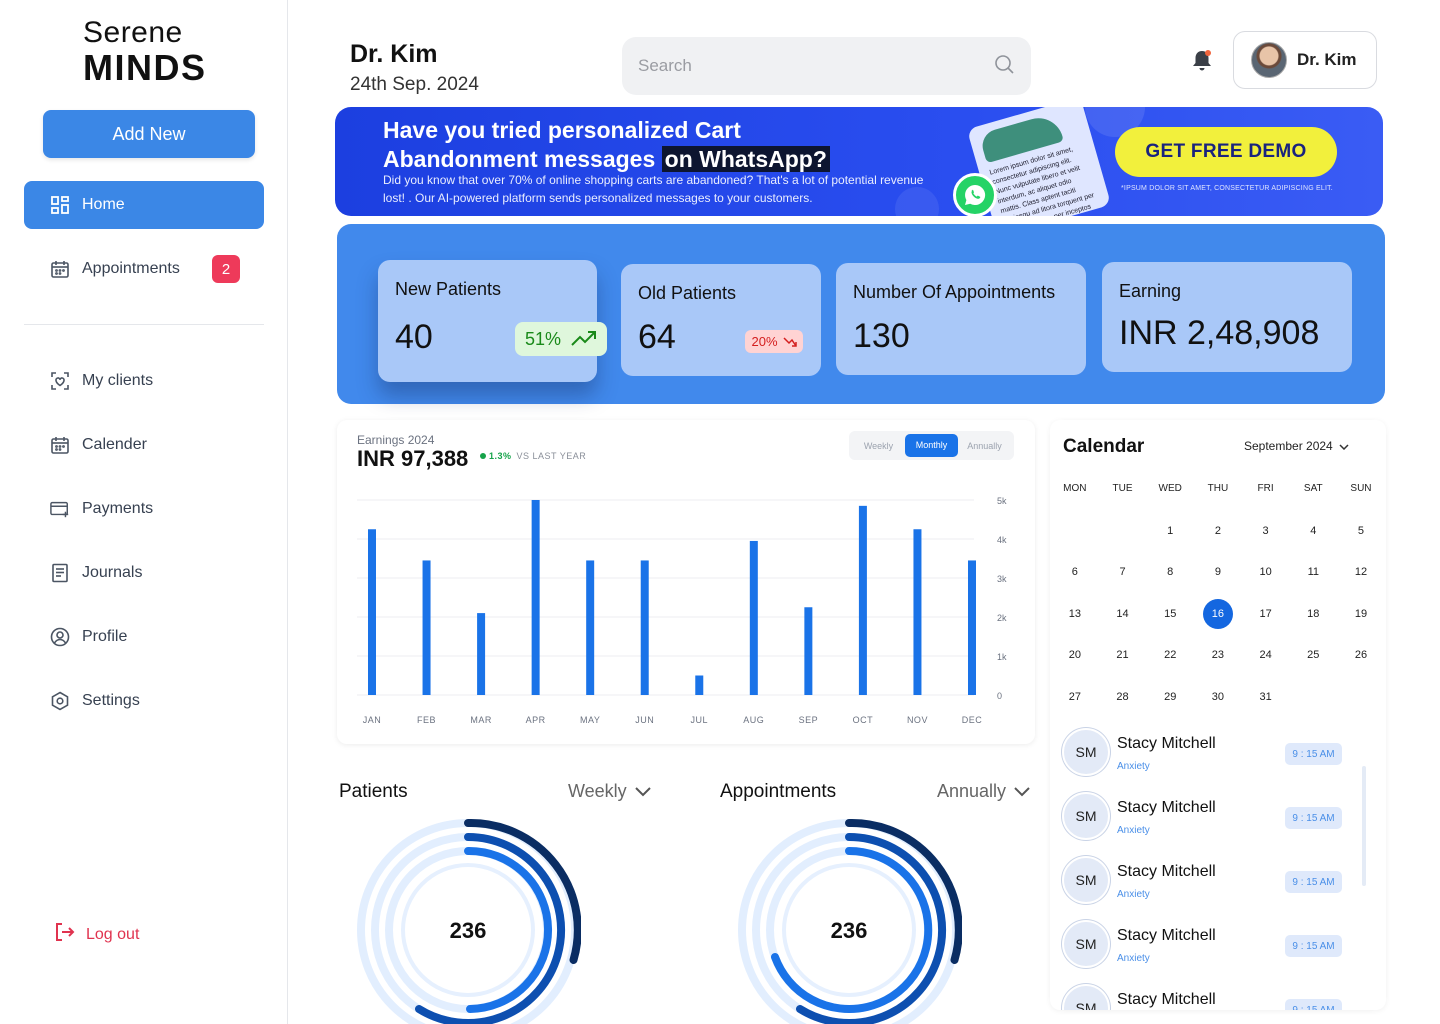 This screenshot has height=1024, width=1440. What do you see at coordinates (721, 320) in the screenshot?
I see `stat-card-old-patients: Old Patients 64 20%` at bounding box center [721, 320].